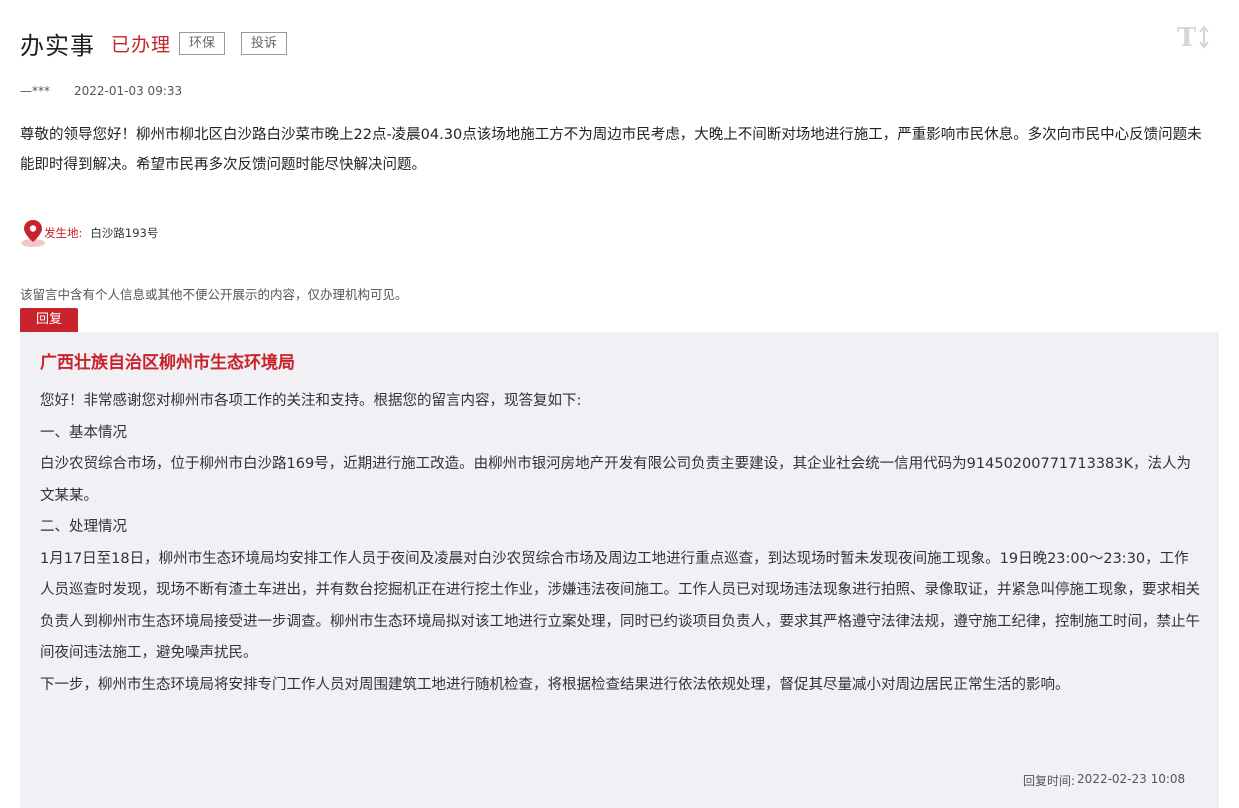 This screenshot has height=808, width=1239. Describe the element at coordinates (167, 363) in the screenshot. I see `reply-organization: 广西壮族自治区柳州市生态环境局` at that location.